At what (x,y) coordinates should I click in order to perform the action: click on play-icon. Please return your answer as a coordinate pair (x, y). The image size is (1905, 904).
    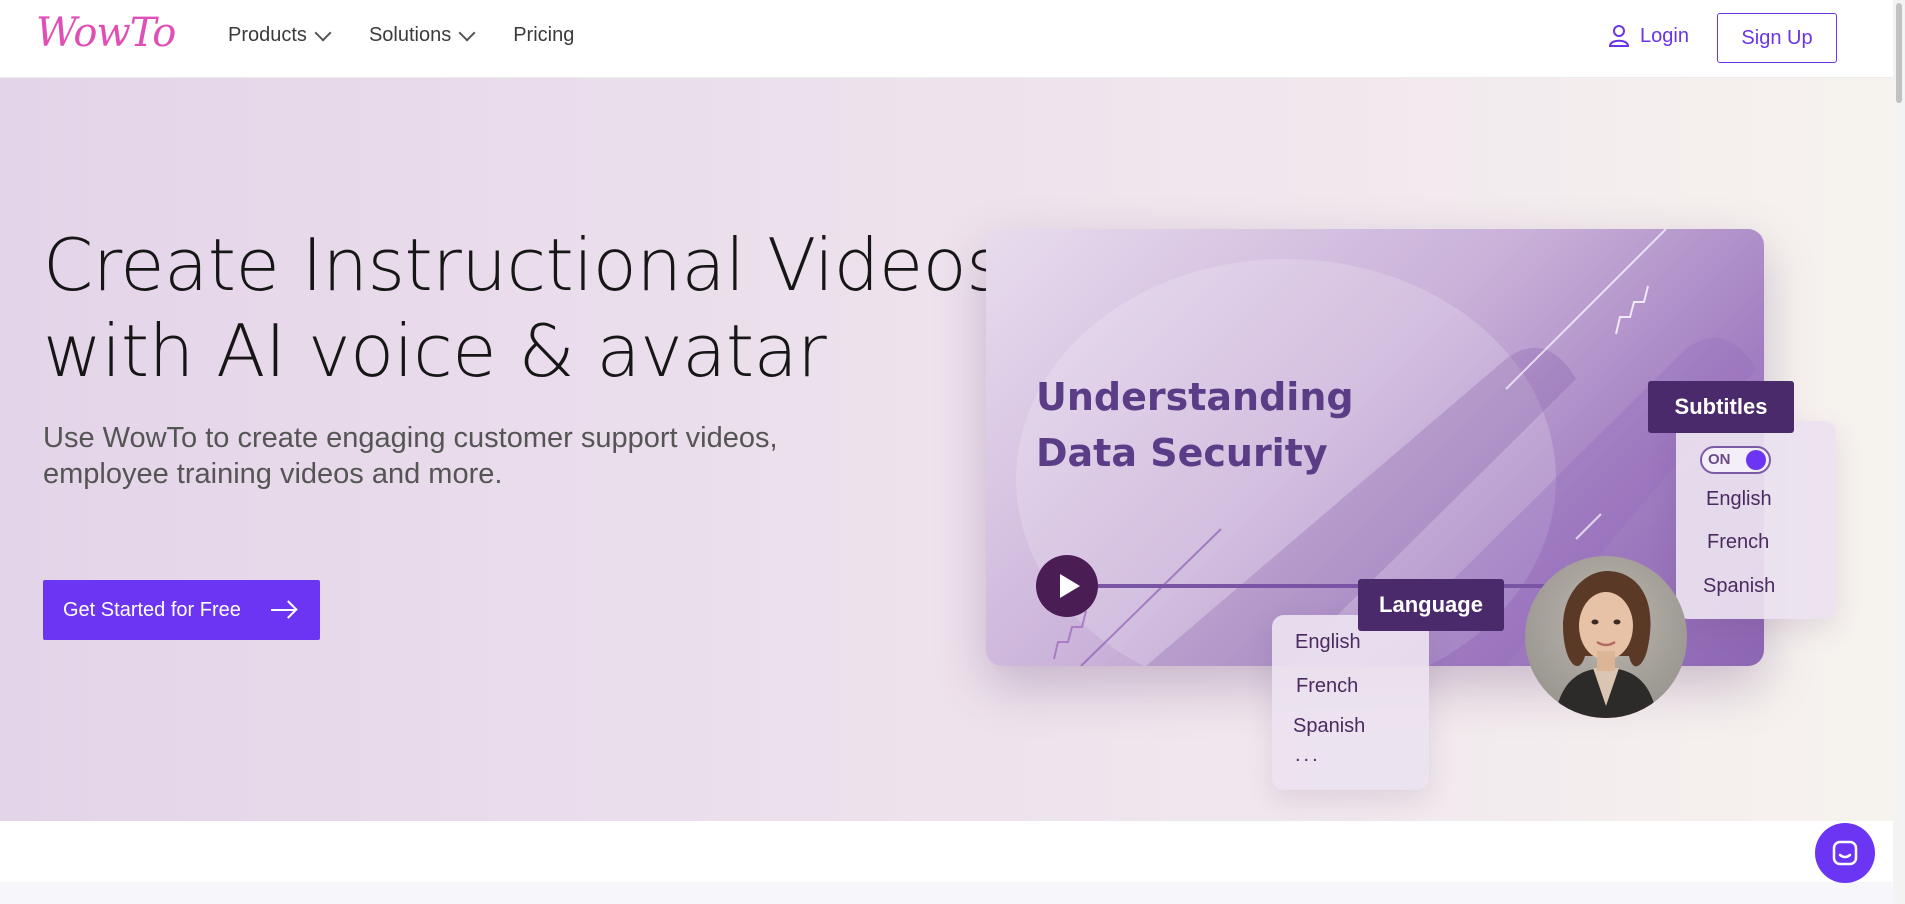
    Looking at the image, I should click on (1067, 586).